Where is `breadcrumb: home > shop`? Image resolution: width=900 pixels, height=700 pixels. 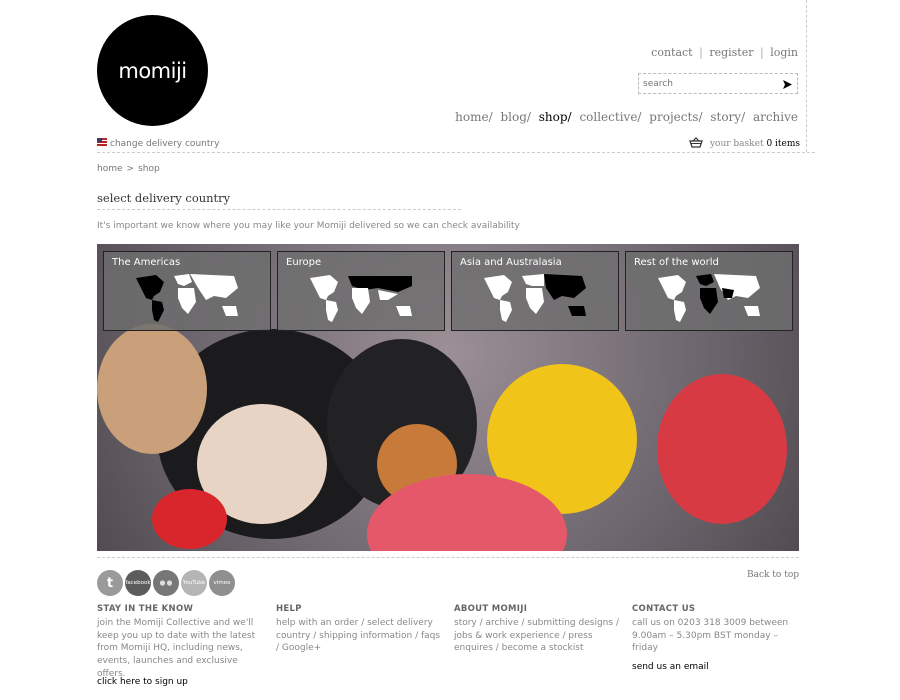
breadcrumb: home > shop is located at coordinates (128, 169).